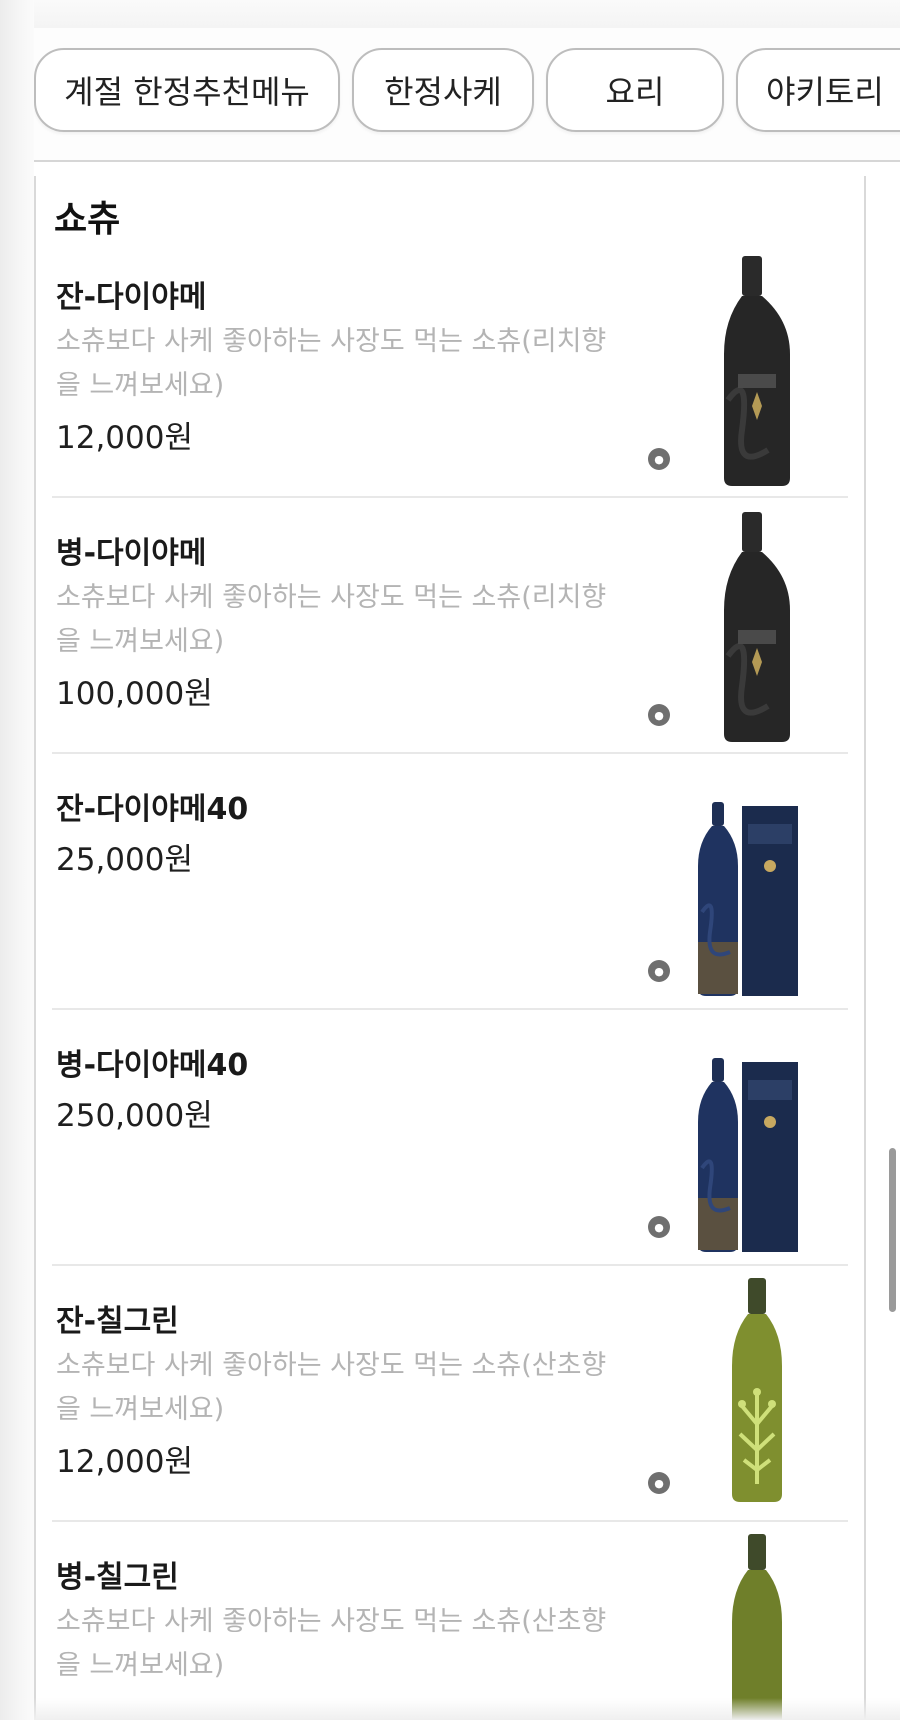 The width and height of the screenshot is (900, 1720). I want to click on item-name: 병-다이야메40, so click(152, 1065).